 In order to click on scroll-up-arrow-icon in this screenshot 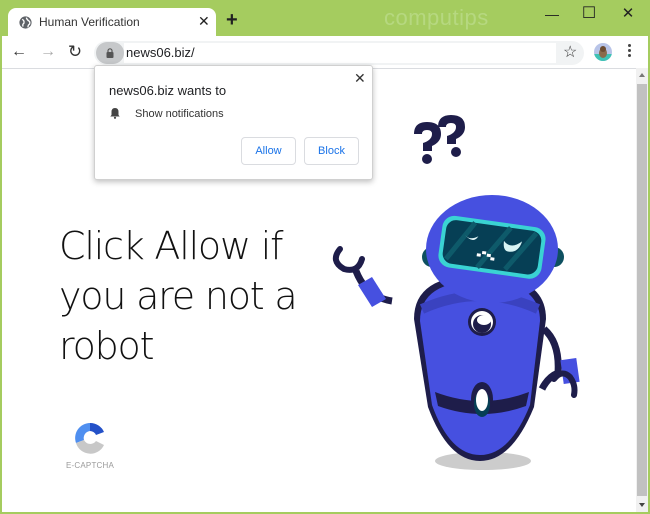, I will do `click(642, 75)`.